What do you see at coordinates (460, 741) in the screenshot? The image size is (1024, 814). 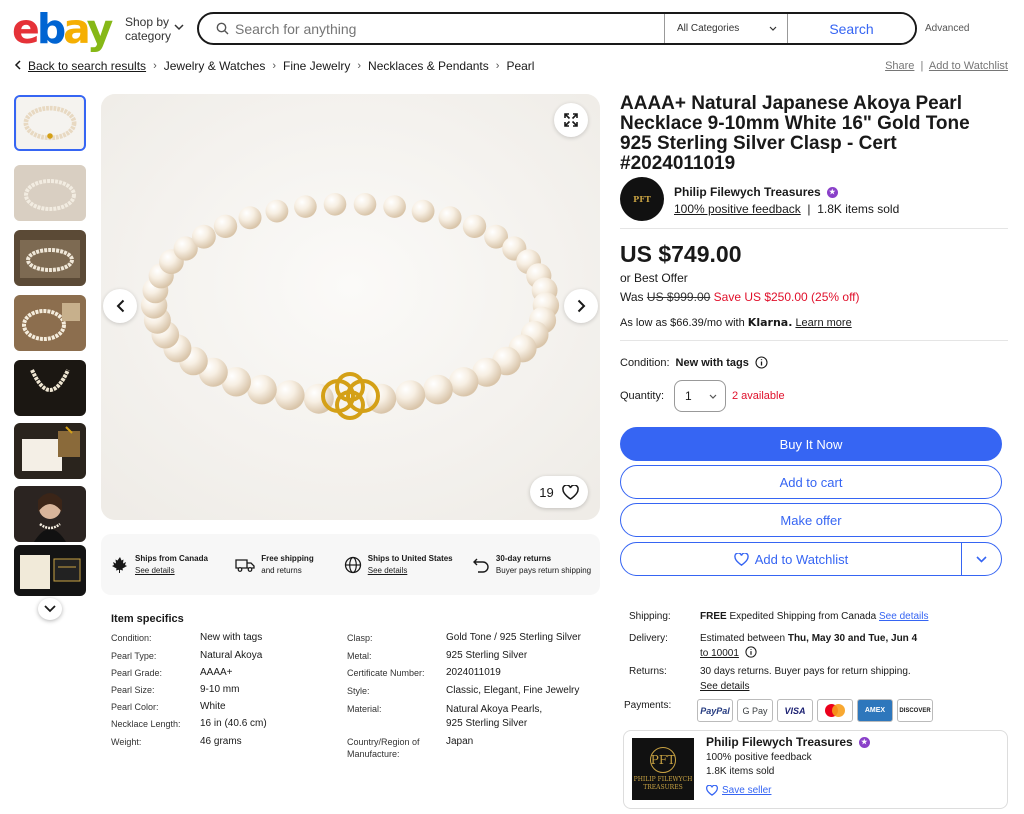 I see `spec-value: Japan` at bounding box center [460, 741].